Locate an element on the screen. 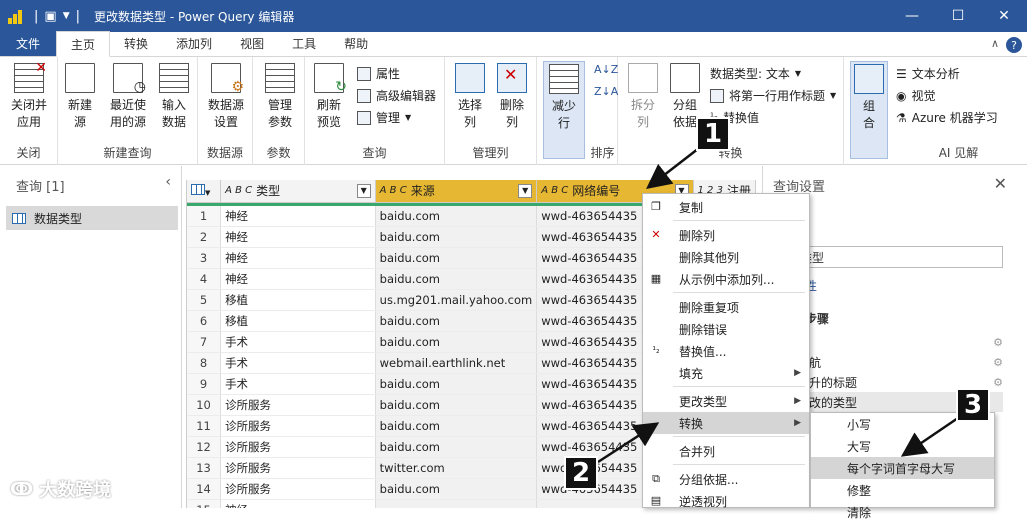  use-first-row-headers-button: 将第一行用作标题 ▼ is located at coordinates (773, 95).